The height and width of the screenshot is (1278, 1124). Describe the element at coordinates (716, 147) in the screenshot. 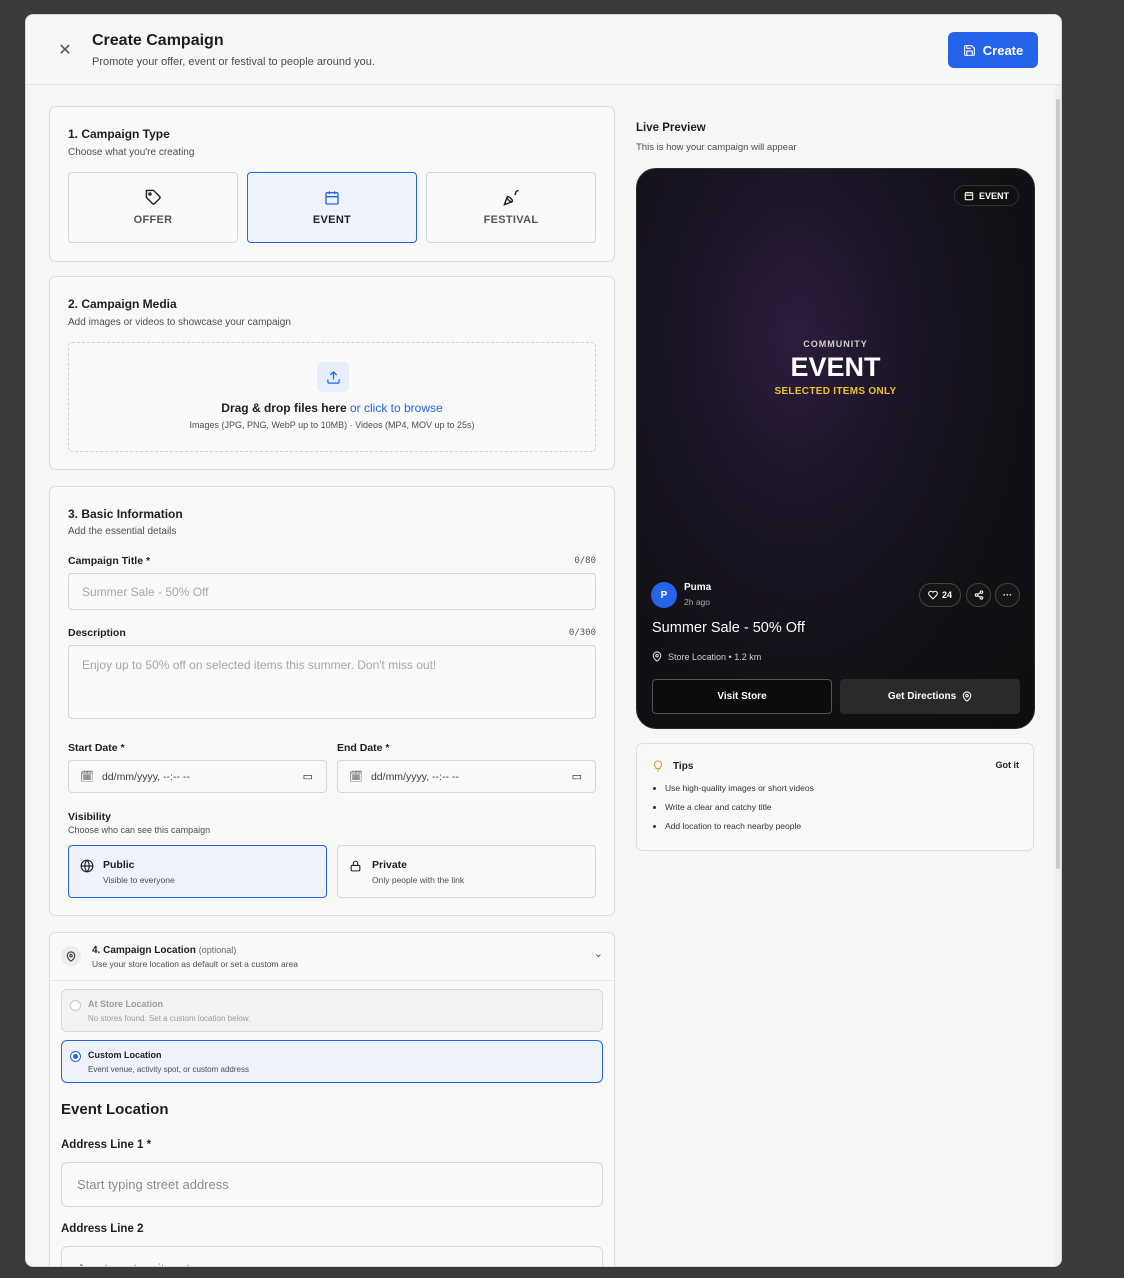

I see `preview-subtitle: This is how your campaign will appear` at that location.